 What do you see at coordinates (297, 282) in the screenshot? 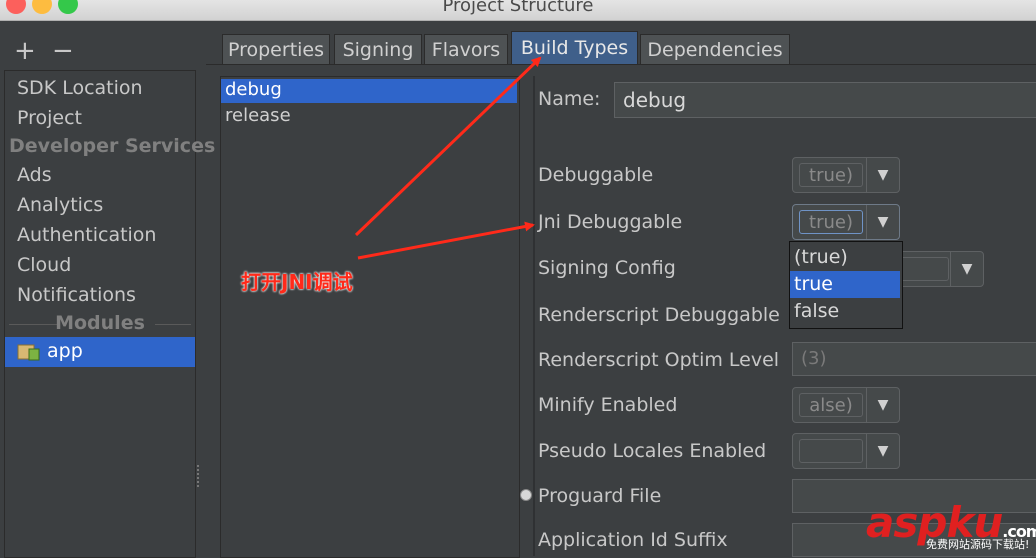
I see `annotation-label: 打开JNI调试` at bounding box center [297, 282].